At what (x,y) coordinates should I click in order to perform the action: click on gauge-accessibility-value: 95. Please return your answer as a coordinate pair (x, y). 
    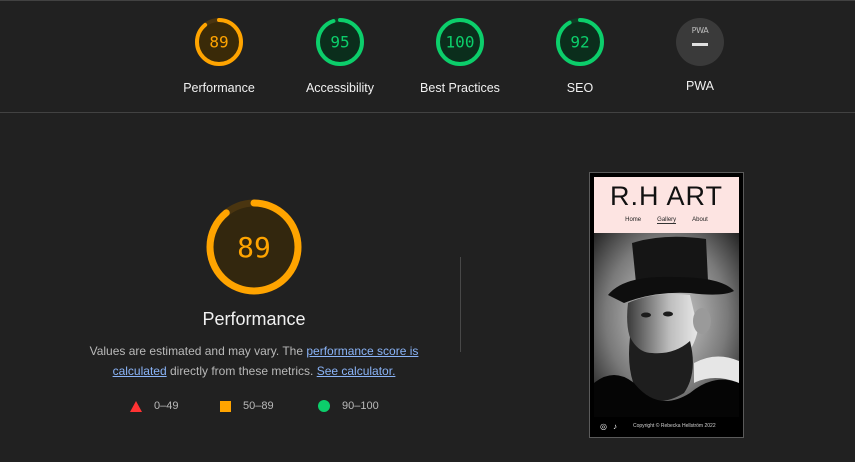
    Looking at the image, I should click on (339, 42).